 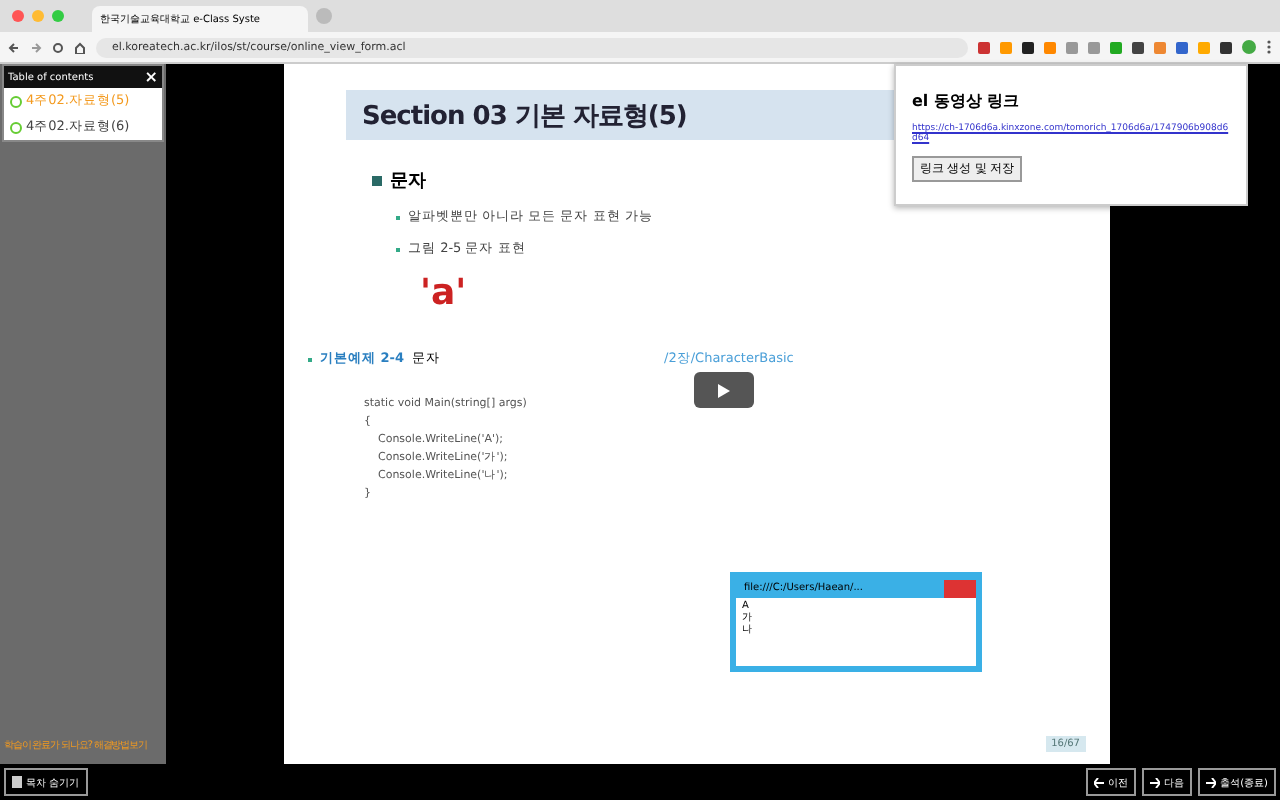 I want to click on profile-icon, so click(x=1249, y=47).